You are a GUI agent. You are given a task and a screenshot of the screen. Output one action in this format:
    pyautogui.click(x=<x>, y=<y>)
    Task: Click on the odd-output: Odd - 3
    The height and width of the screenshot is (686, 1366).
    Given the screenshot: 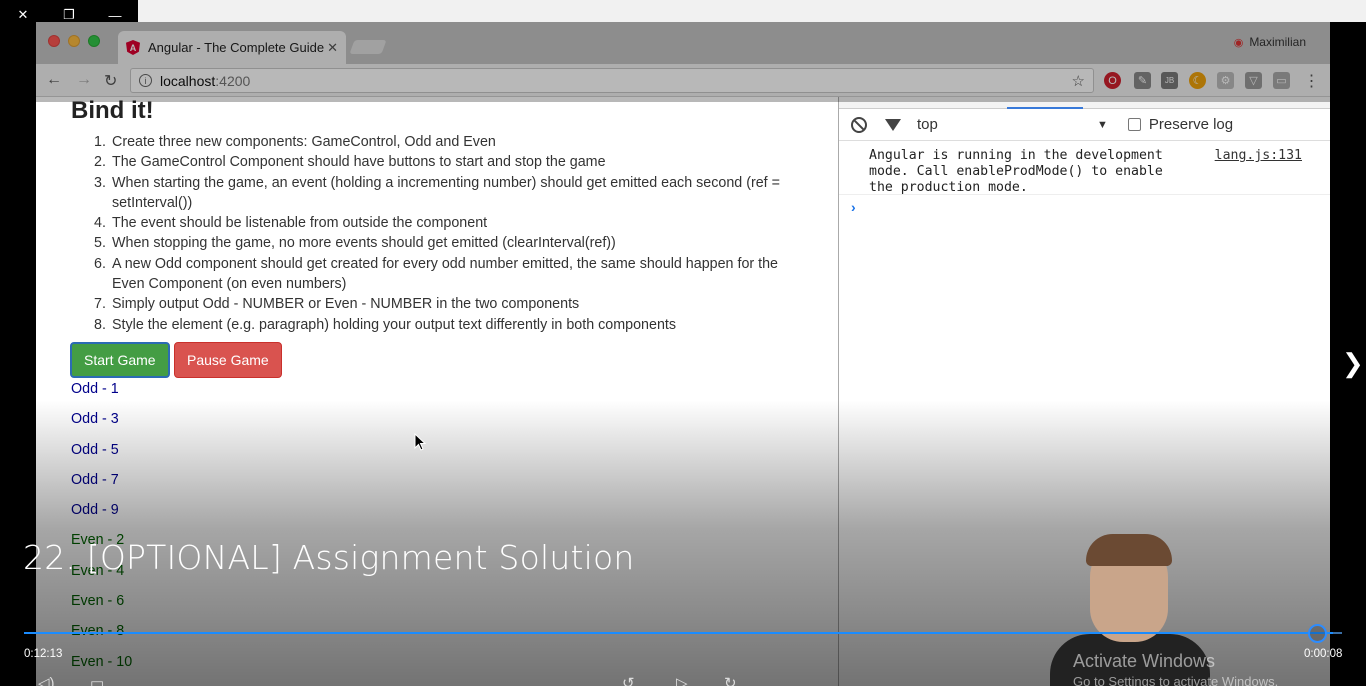 What is the action you would take?
    pyautogui.click(x=95, y=419)
    